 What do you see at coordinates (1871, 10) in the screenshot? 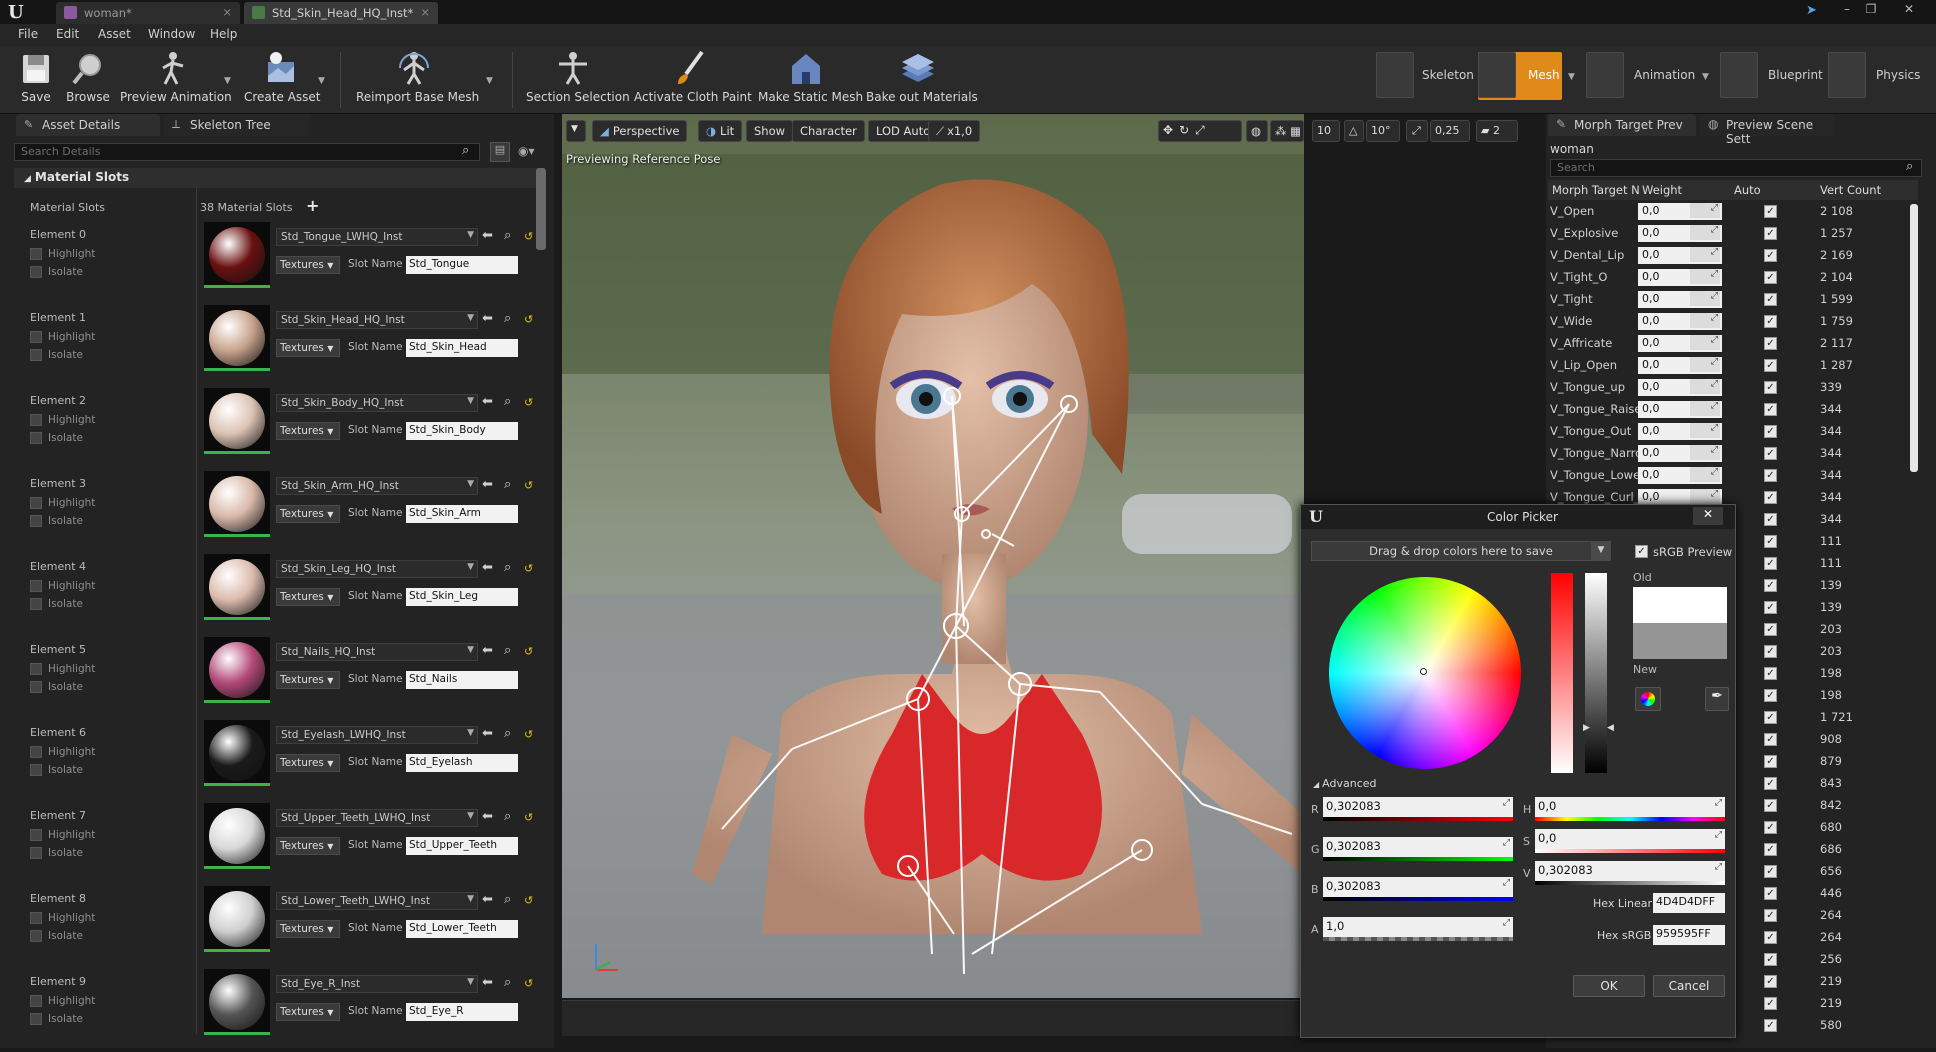
I see `maximize-button: ❐` at bounding box center [1871, 10].